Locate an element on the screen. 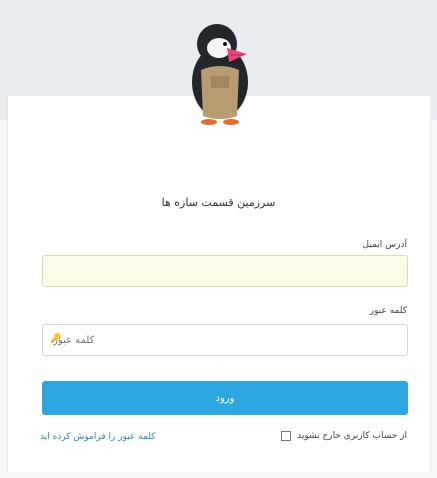 The image size is (437, 478). remember-me: از حساب کاربری خارج نشوید is located at coordinates (344, 436).